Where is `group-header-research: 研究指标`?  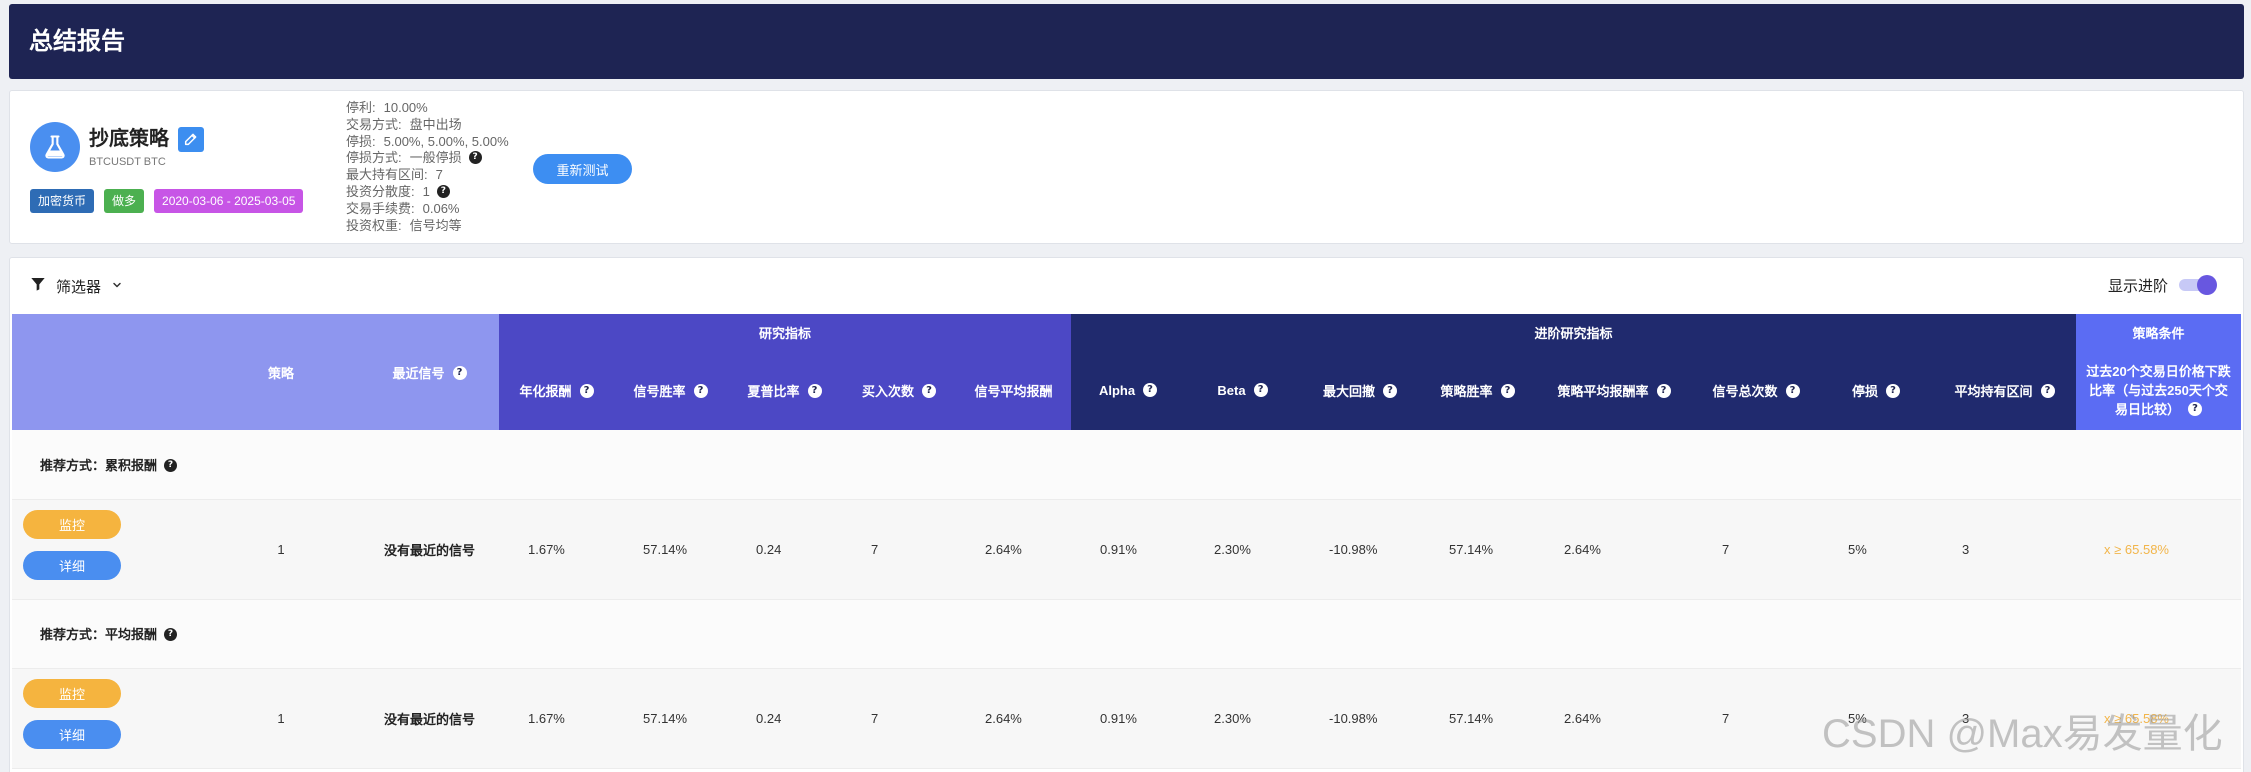 group-header-research: 研究指标 is located at coordinates (785, 332).